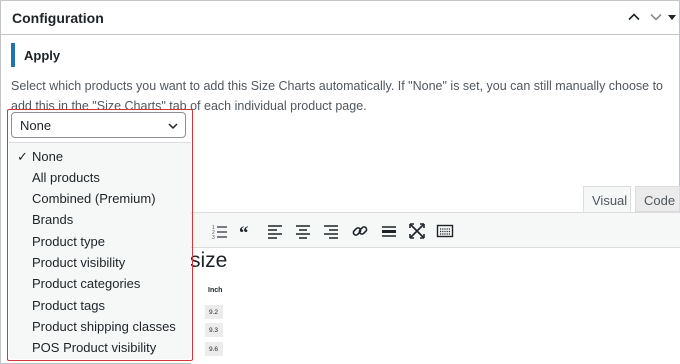 The width and height of the screenshot is (680, 364). I want to click on triangle-down-icon, so click(672, 17).